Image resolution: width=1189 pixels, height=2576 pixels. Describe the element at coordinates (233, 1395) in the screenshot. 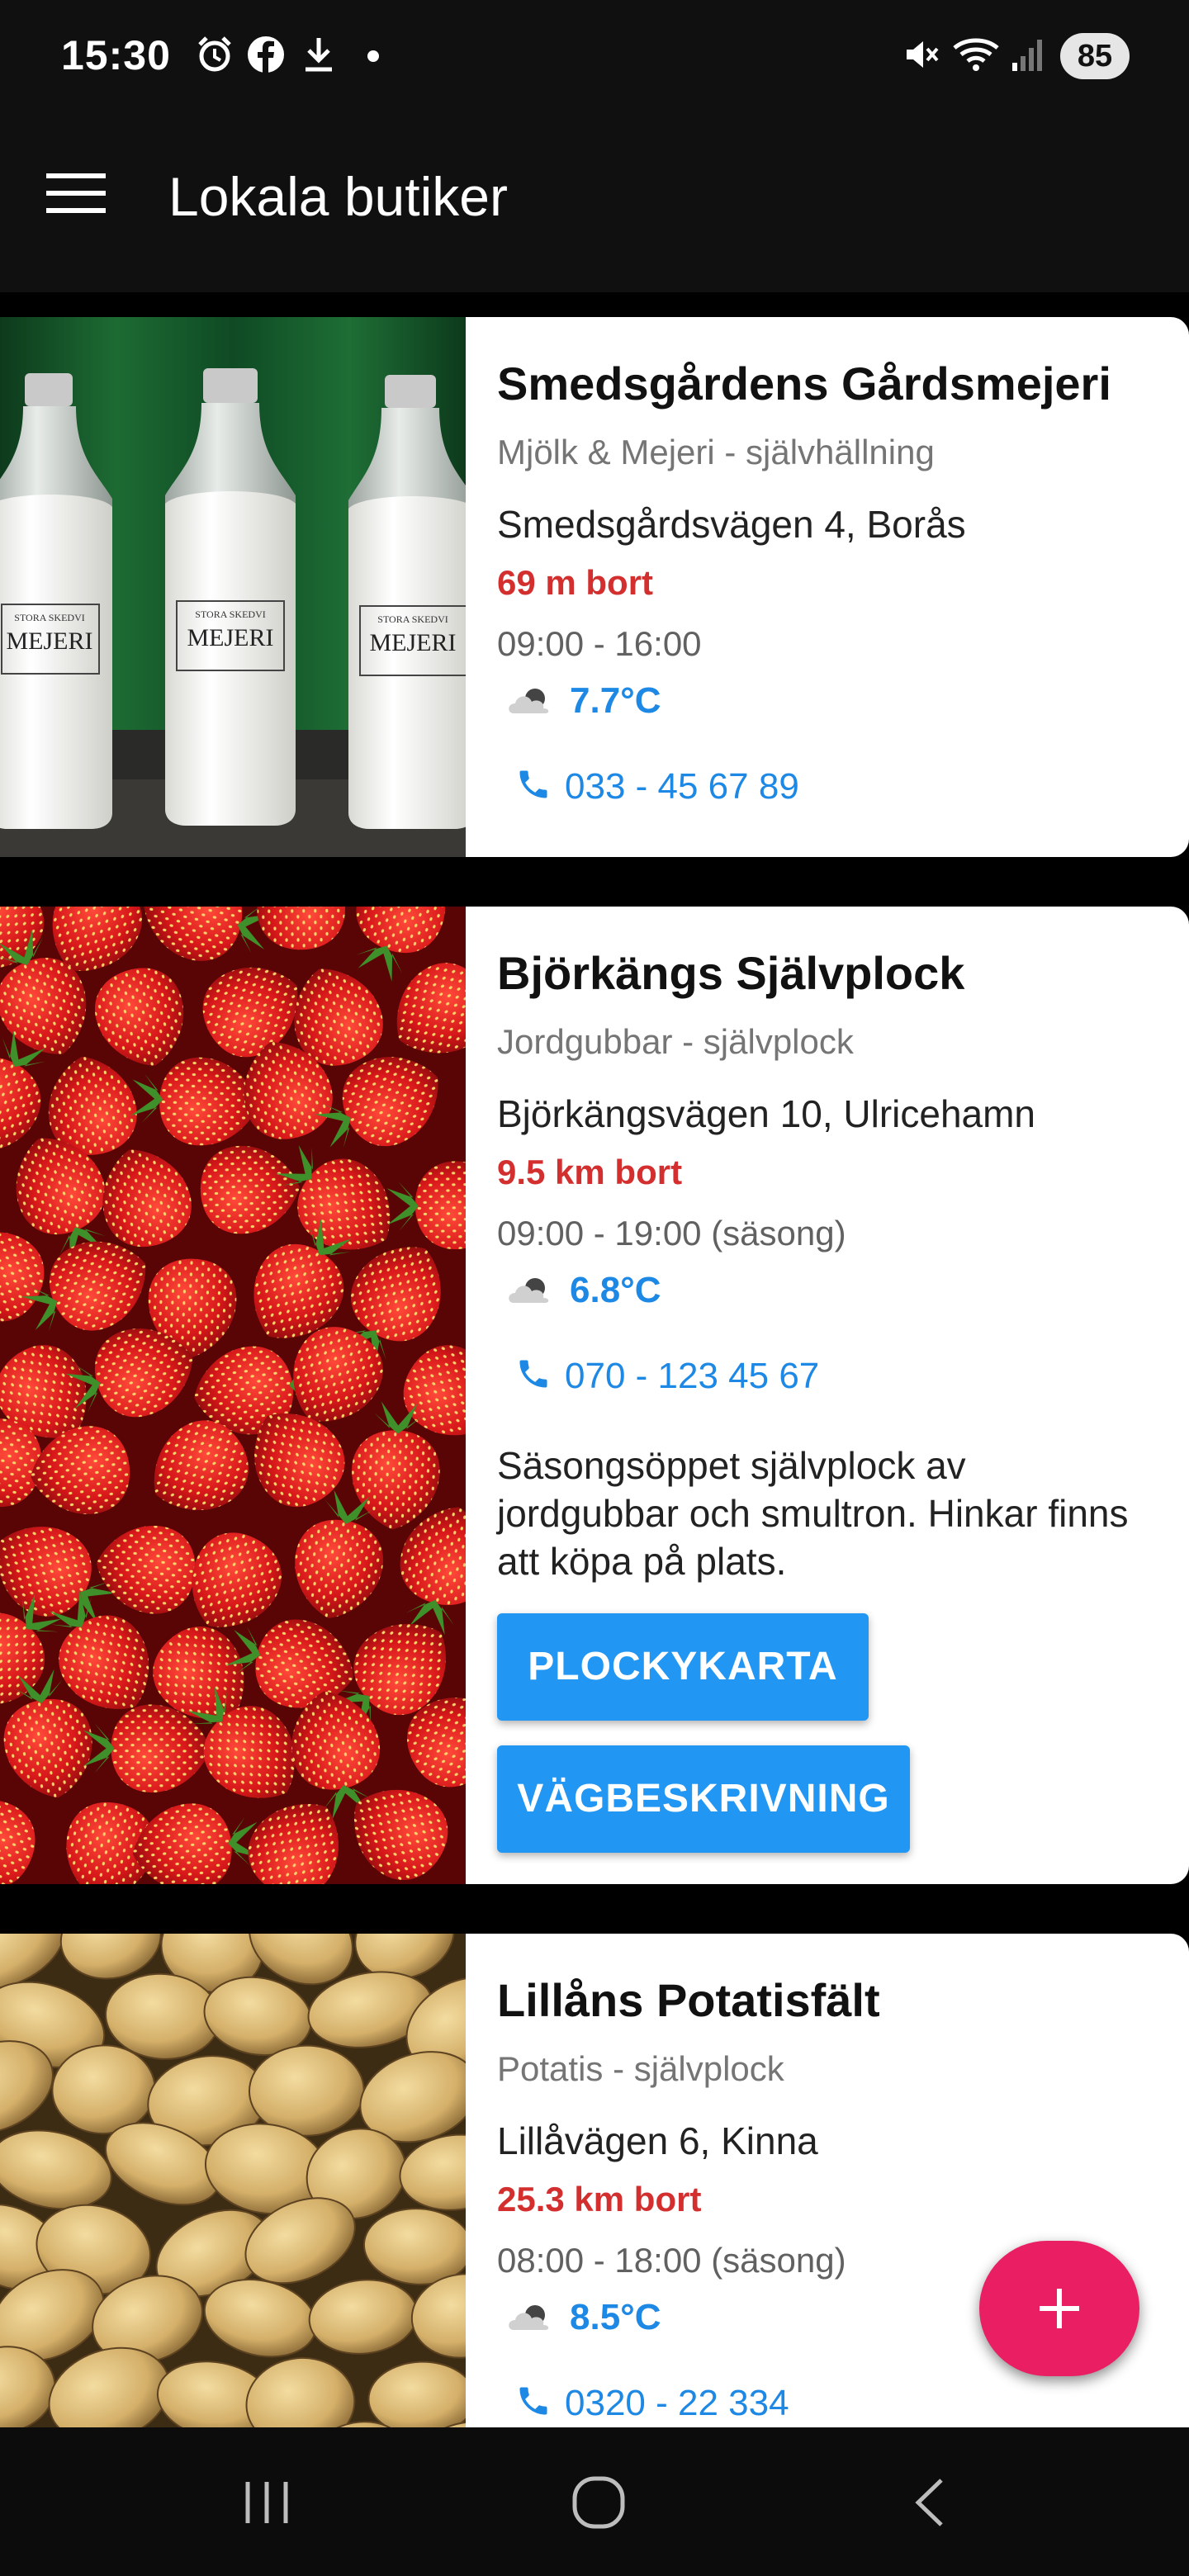

I see `strawberries-photo` at that location.